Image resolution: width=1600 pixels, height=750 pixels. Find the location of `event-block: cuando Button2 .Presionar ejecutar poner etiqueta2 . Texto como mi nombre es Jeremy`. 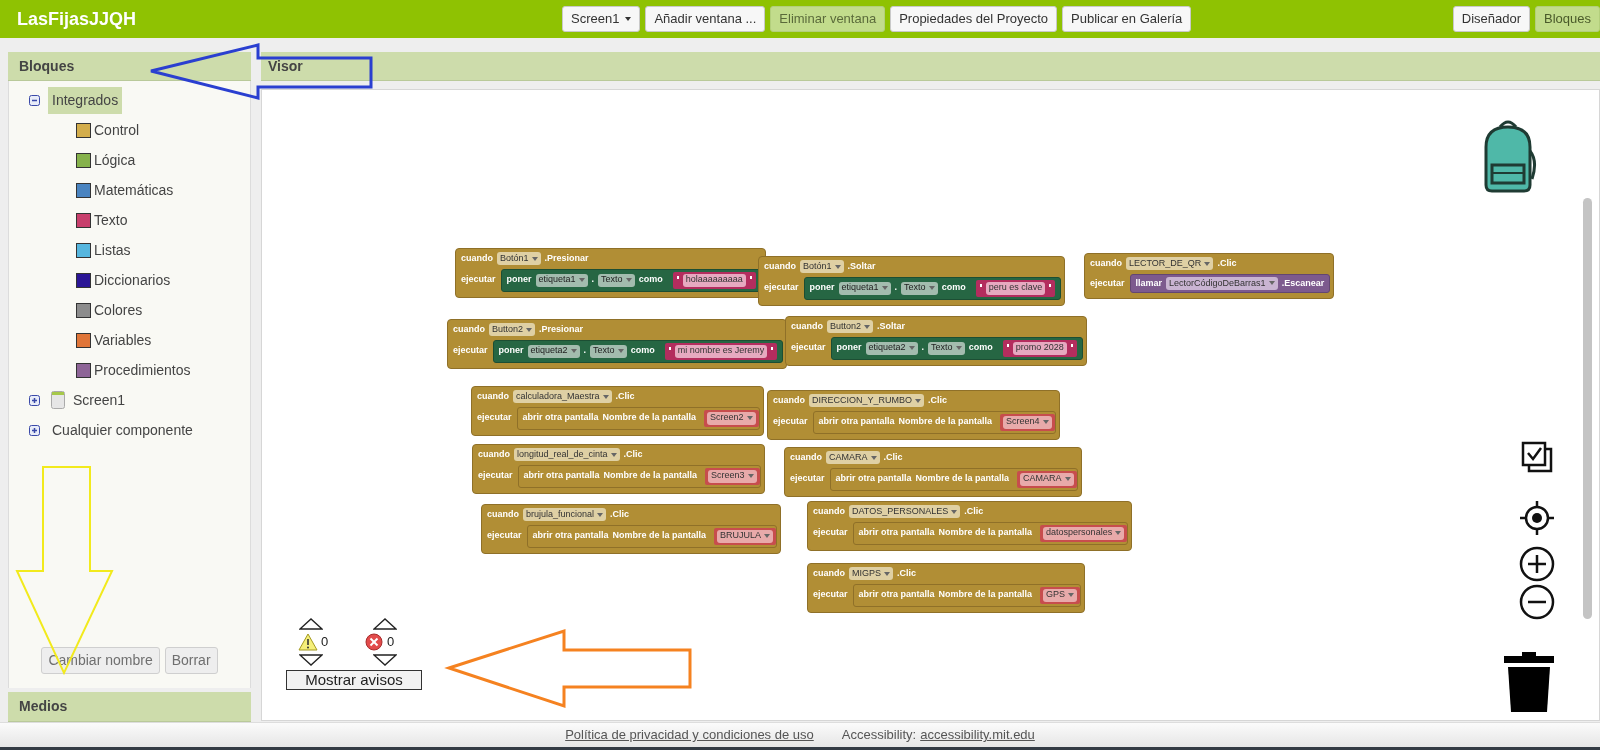

event-block: cuando Button2 .Presionar ejecutar poner etiqueta2 . Texto como mi nombre es Jeremy is located at coordinates (617, 344).